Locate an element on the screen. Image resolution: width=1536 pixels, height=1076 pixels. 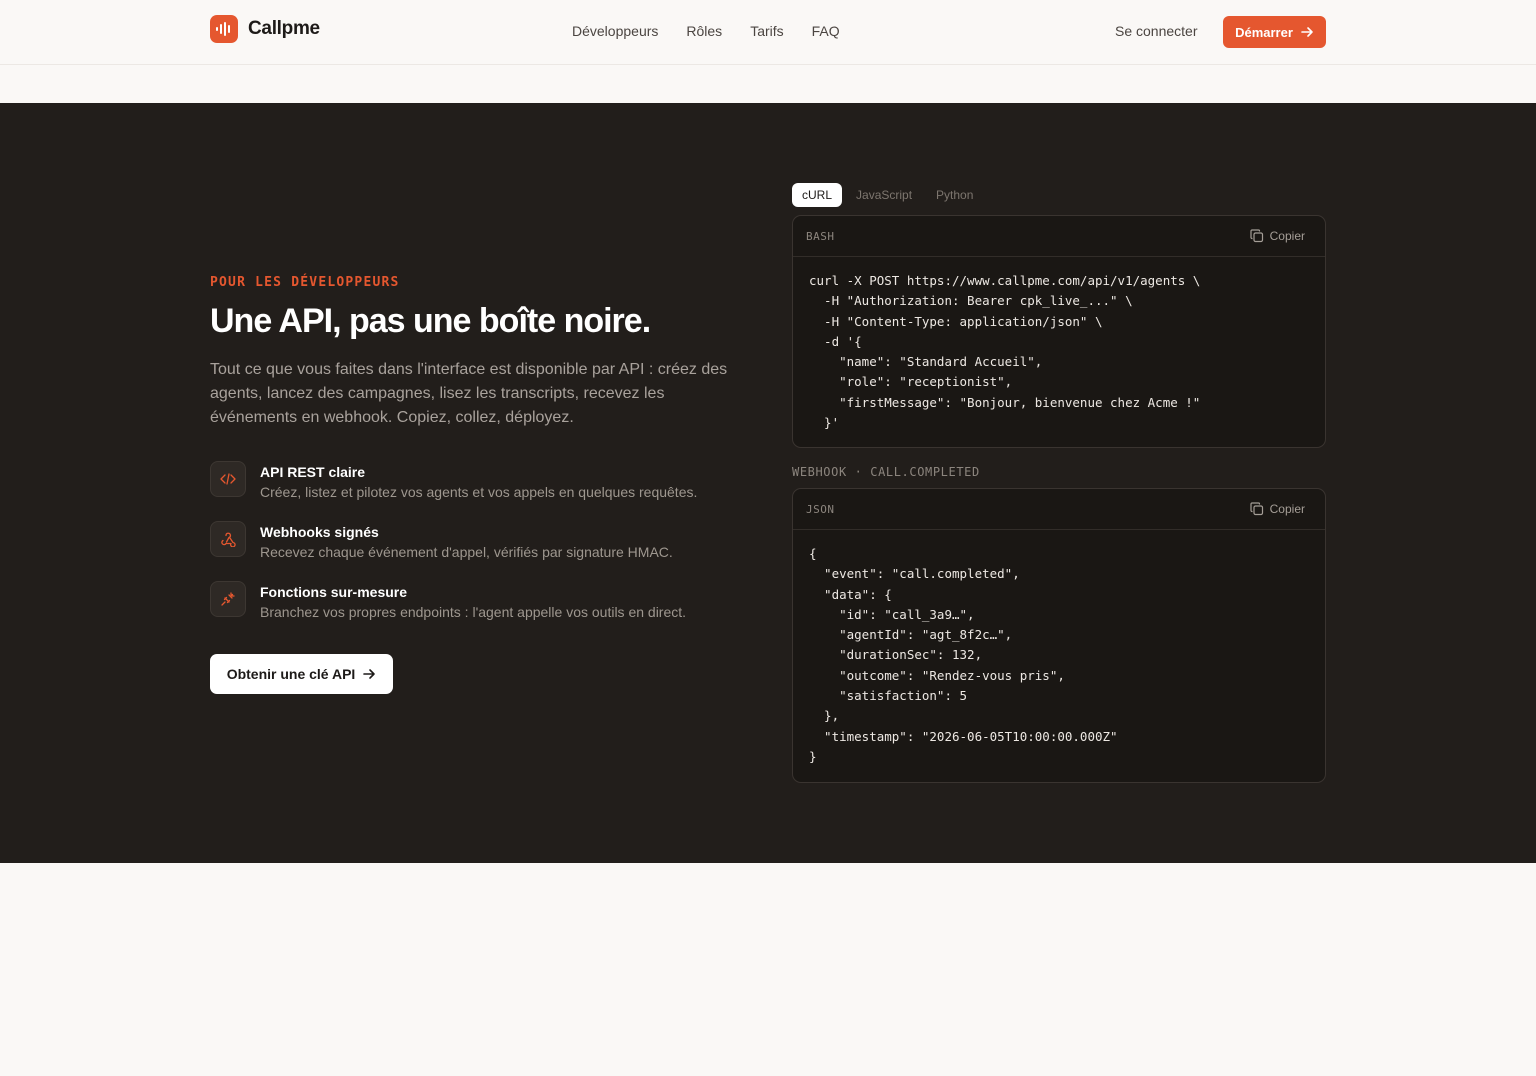
plug-icon is located at coordinates (228, 599).